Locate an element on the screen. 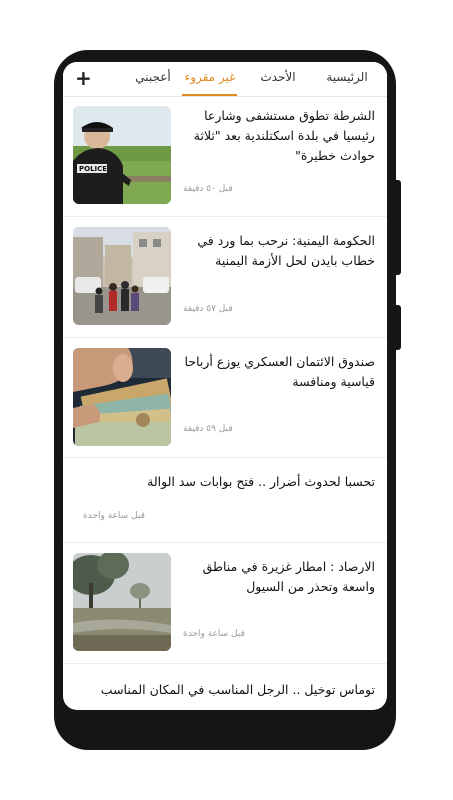  tab-bar: + أعجبني غير مقروء الأحدث الرئيسية is located at coordinates (225, 79).